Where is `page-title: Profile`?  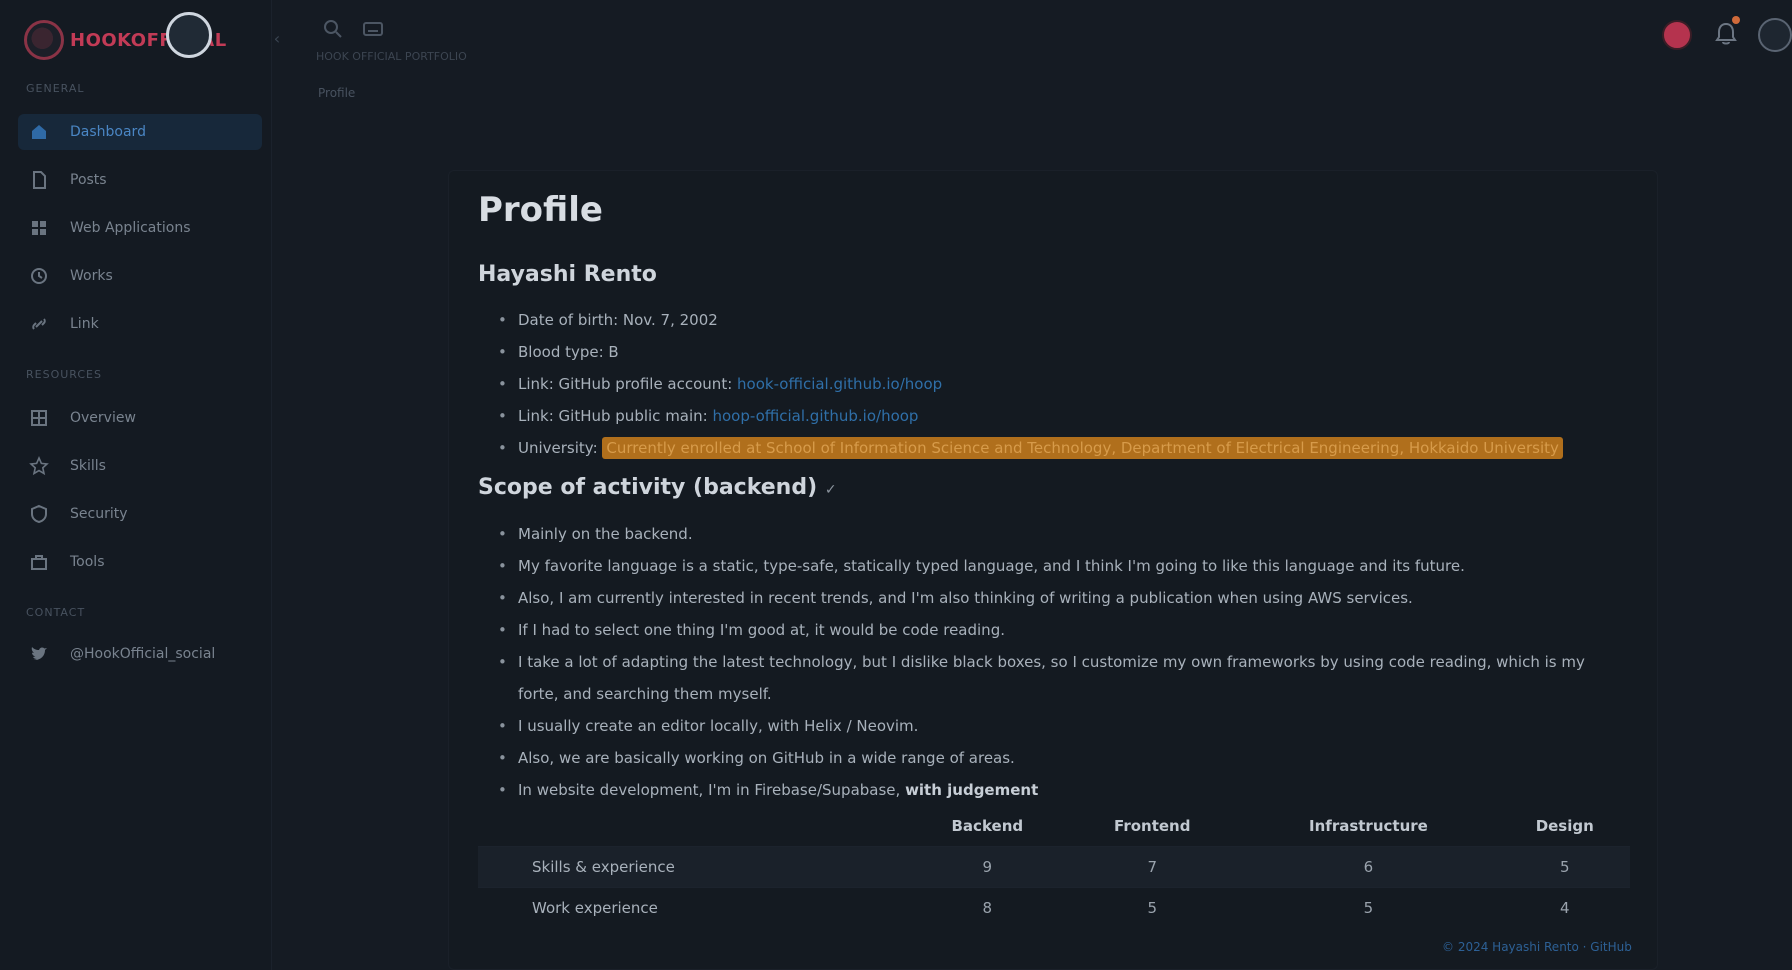 page-title: Profile is located at coordinates (540, 210).